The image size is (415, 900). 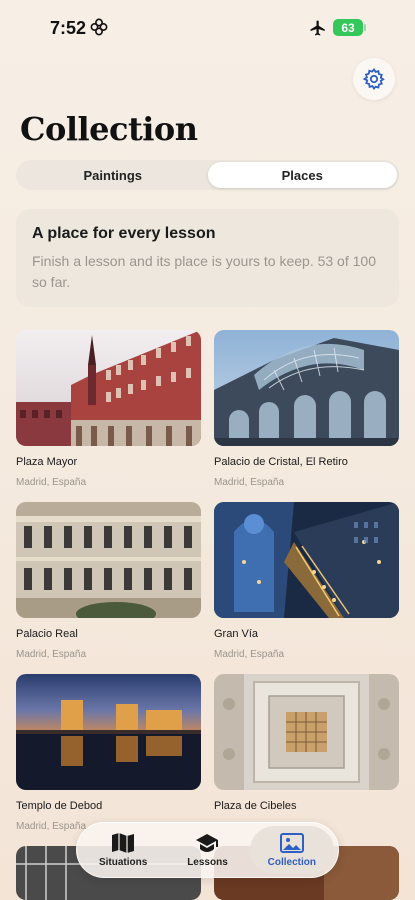 I want to click on airplane-mode-icon, so click(x=317, y=28).